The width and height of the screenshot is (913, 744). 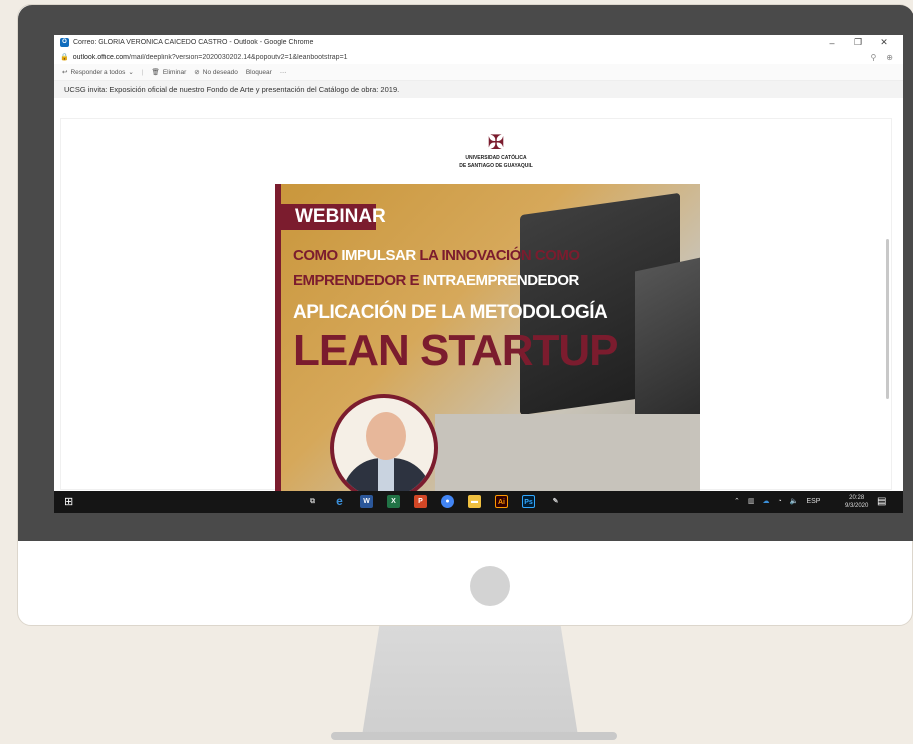 What do you see at coordinates (339, 501) in the screenshot?
I see `edge-icon: e` at bounding box center [339, 501].